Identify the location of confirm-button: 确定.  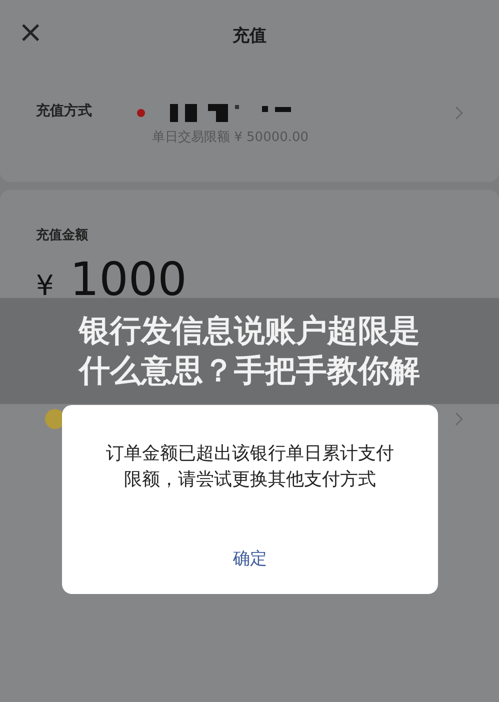
(250, 558).